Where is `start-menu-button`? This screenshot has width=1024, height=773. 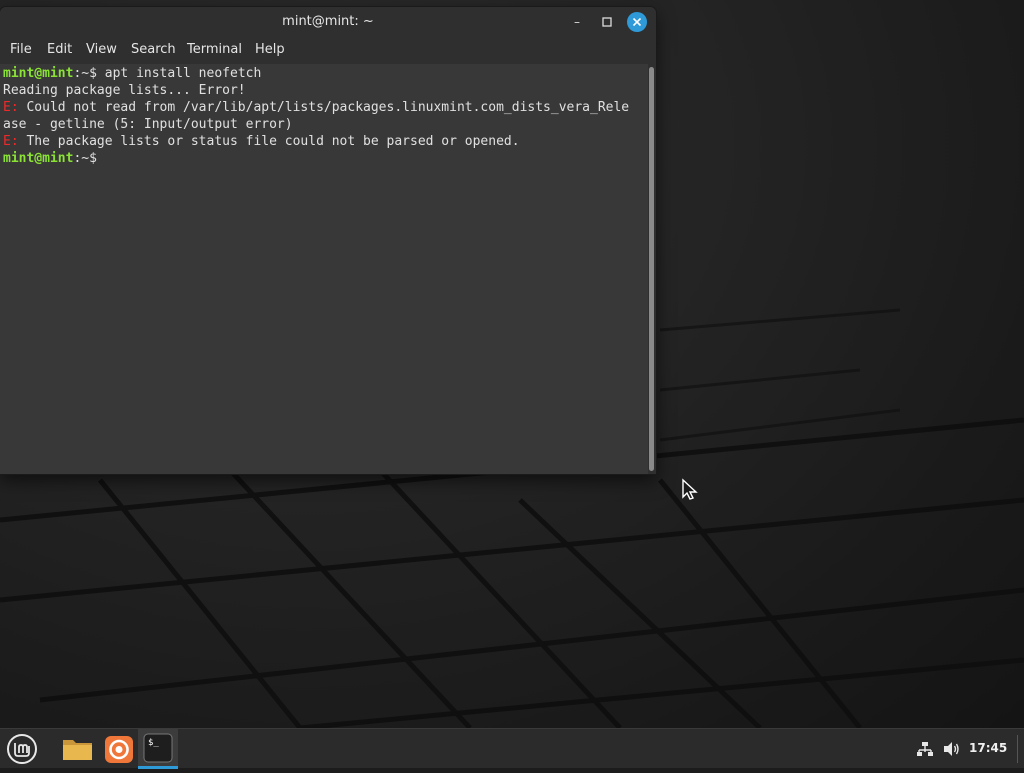 start-menu-button is located at coordinates (22, 749).